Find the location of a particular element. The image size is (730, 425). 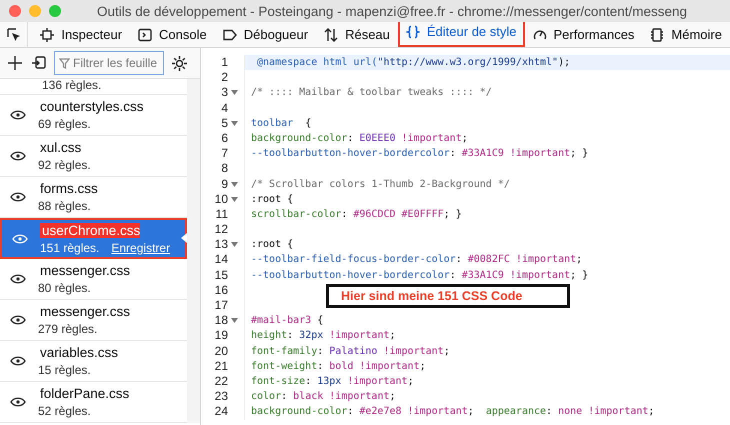

rule-count: 15 règles. is located at coordinates (64, 370).